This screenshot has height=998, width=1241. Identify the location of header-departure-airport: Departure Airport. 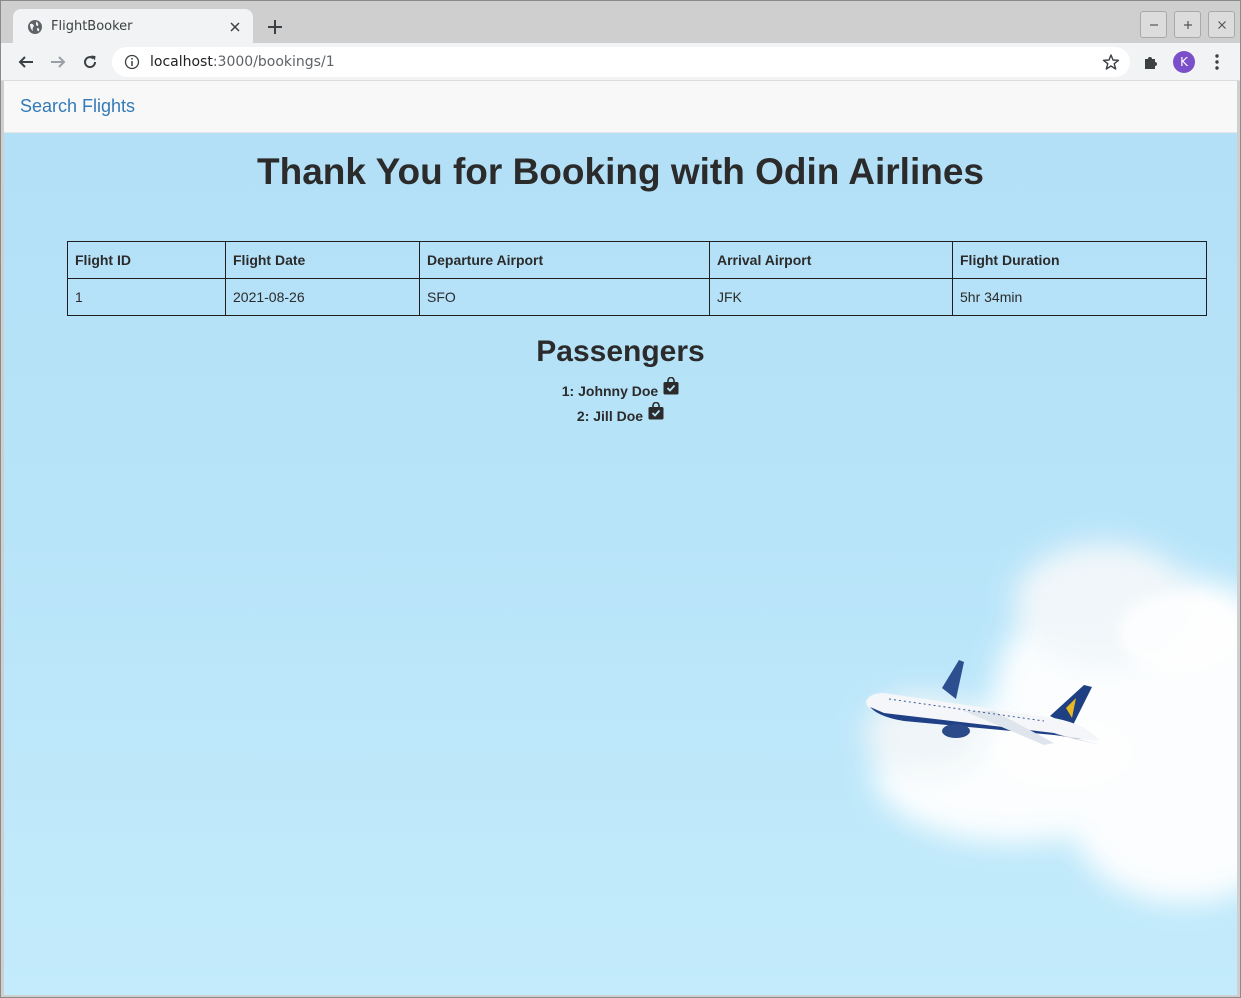
(564, 260).